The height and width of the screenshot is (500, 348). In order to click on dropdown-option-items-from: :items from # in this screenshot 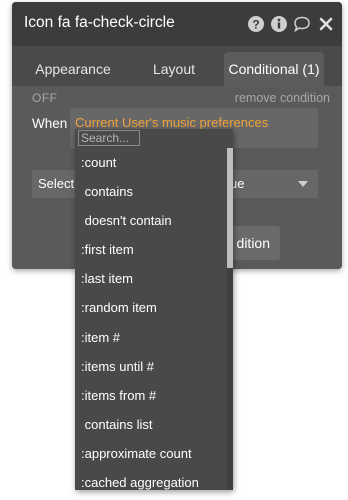, I will do `click(150, 395)`.